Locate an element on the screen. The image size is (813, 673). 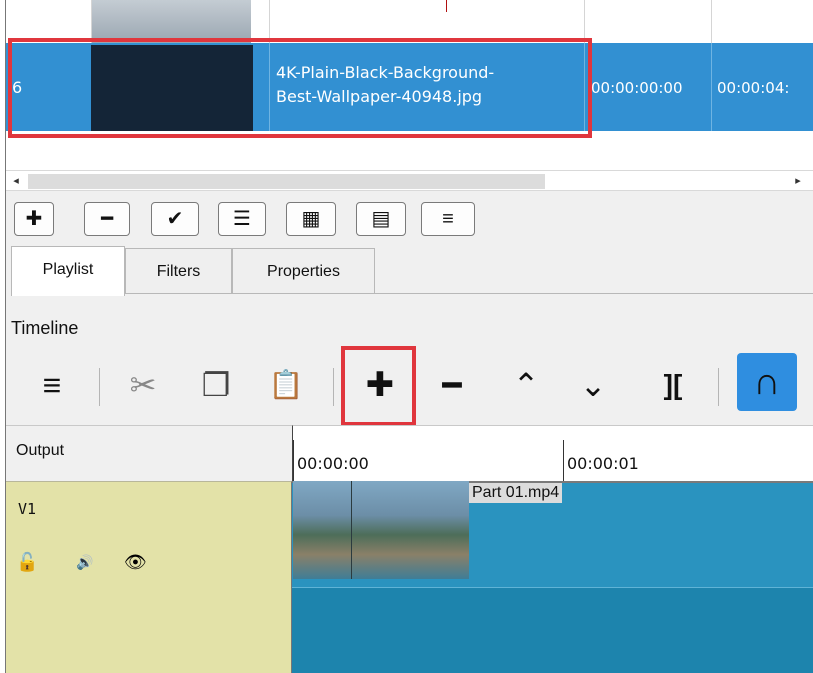
playlist-add-button: ✚ is located at coordinates (34, 219).